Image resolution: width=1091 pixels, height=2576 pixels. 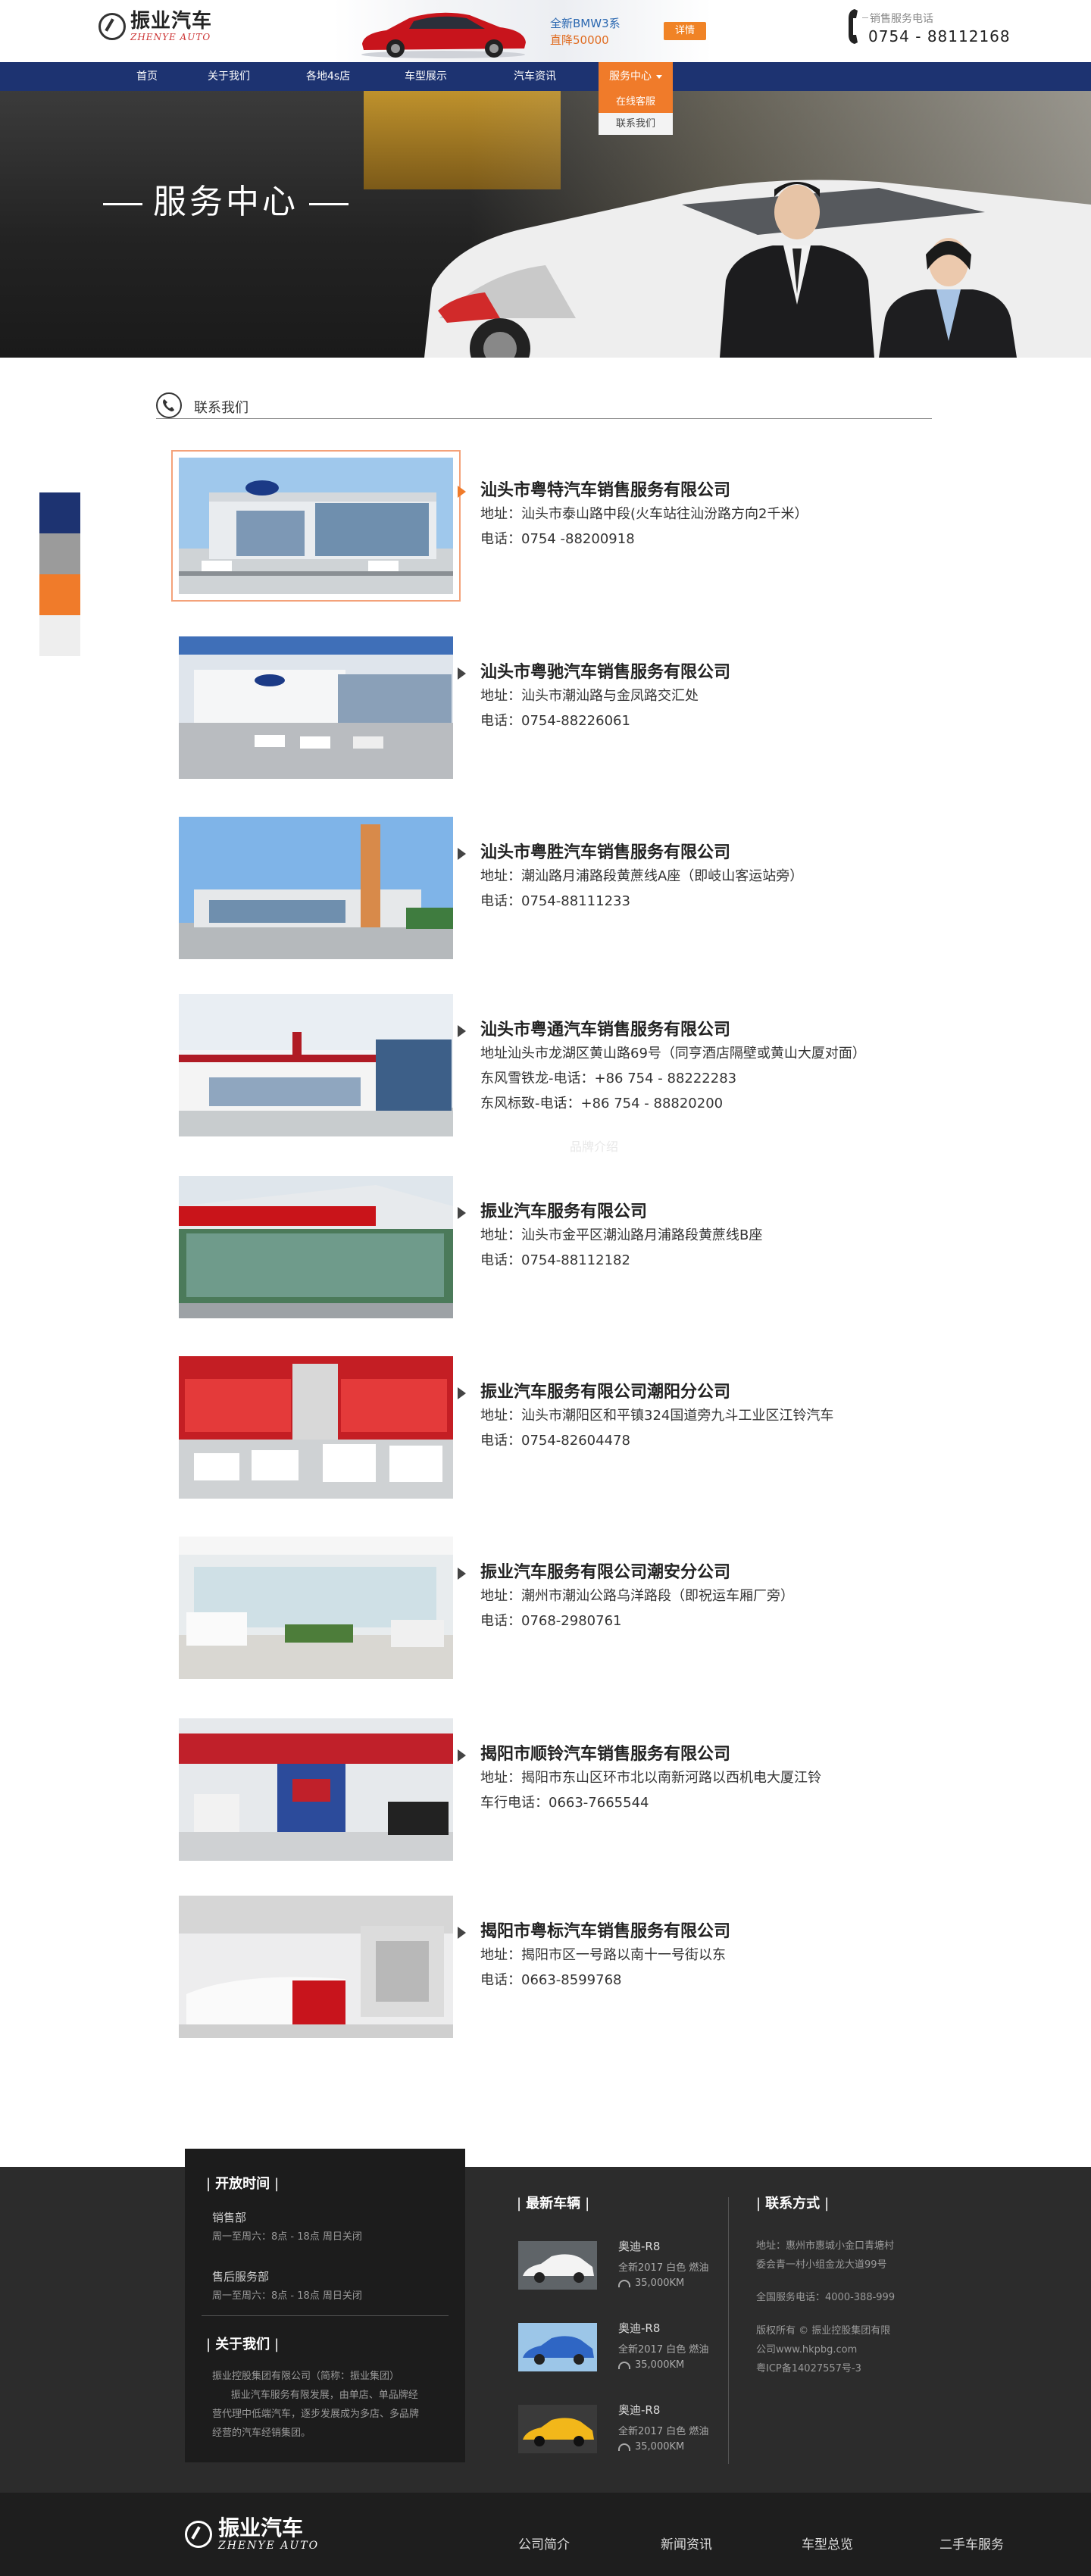 I want to click on chaoyang-dealer-image, so click(x=316, y=1427).